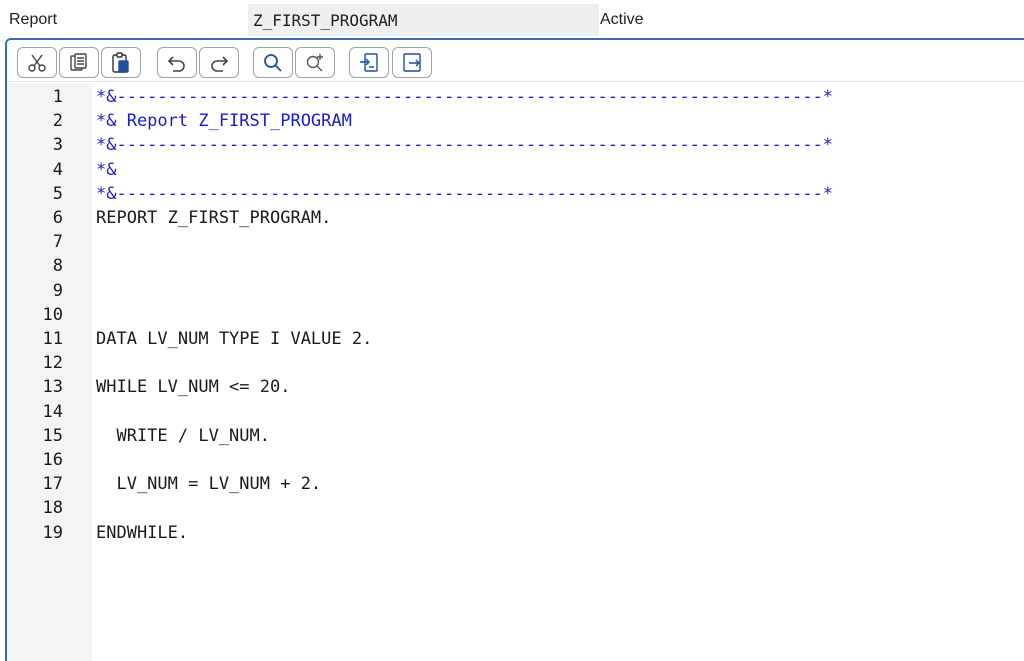 The width and height of the screenshot is (1024, 661). I want to click on line-number: 5, so click(57, 193).